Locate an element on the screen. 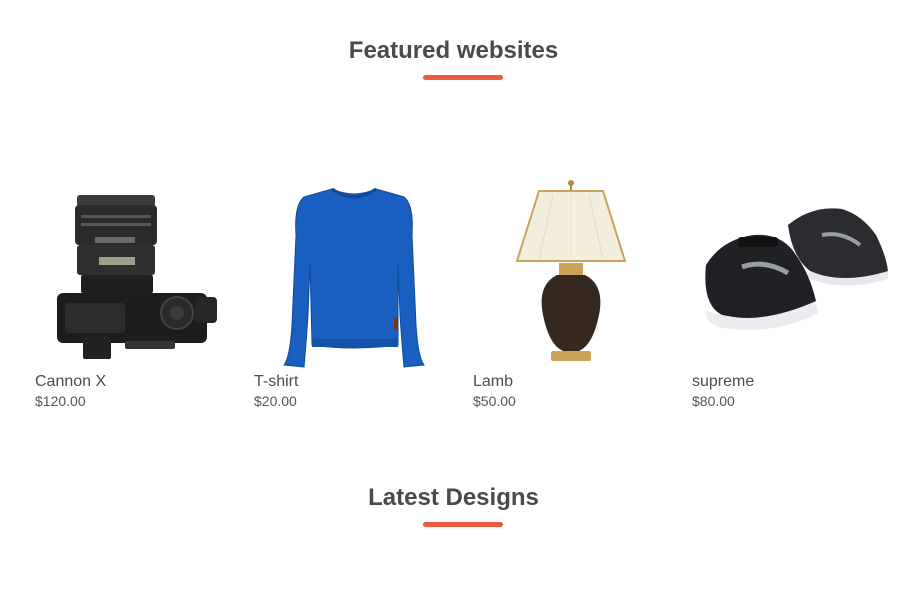 Image resolution: width=907 pixels, height=597 pixels. featured-section-title: Featured websites is located at coordinates (453, 50).